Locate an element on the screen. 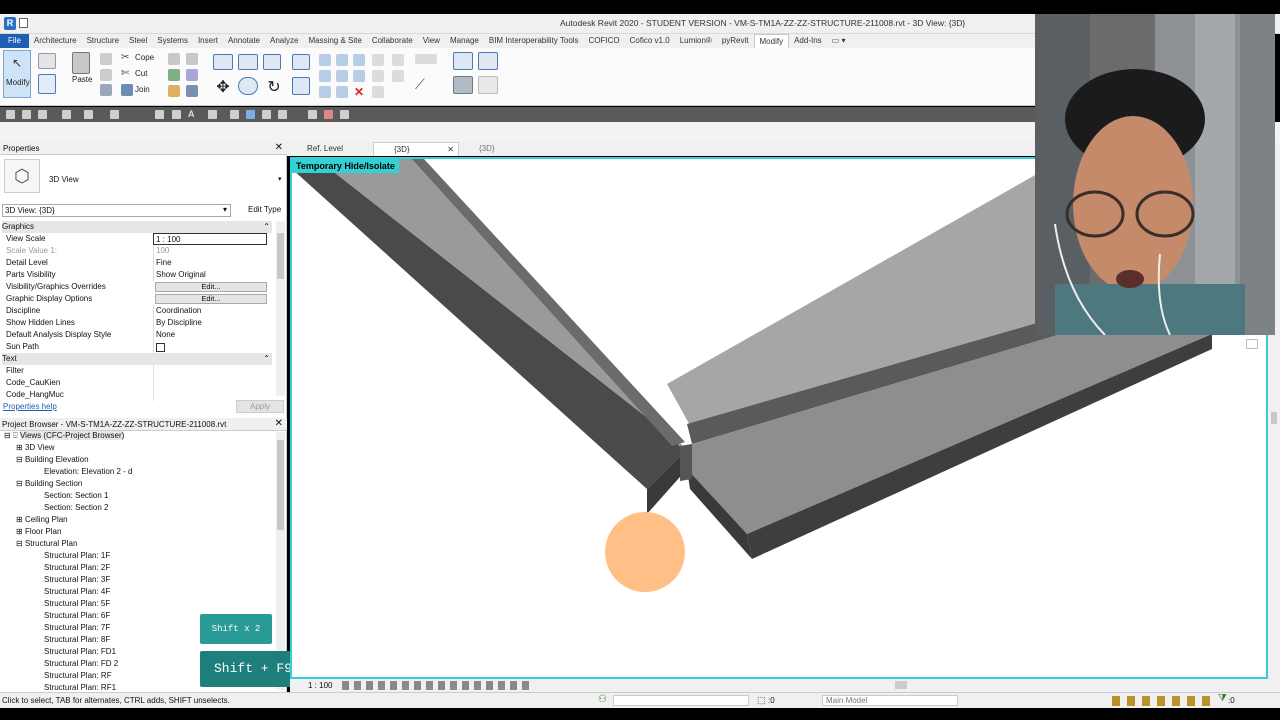  revit-logo-icon: R is located at coordinates (10, 23).